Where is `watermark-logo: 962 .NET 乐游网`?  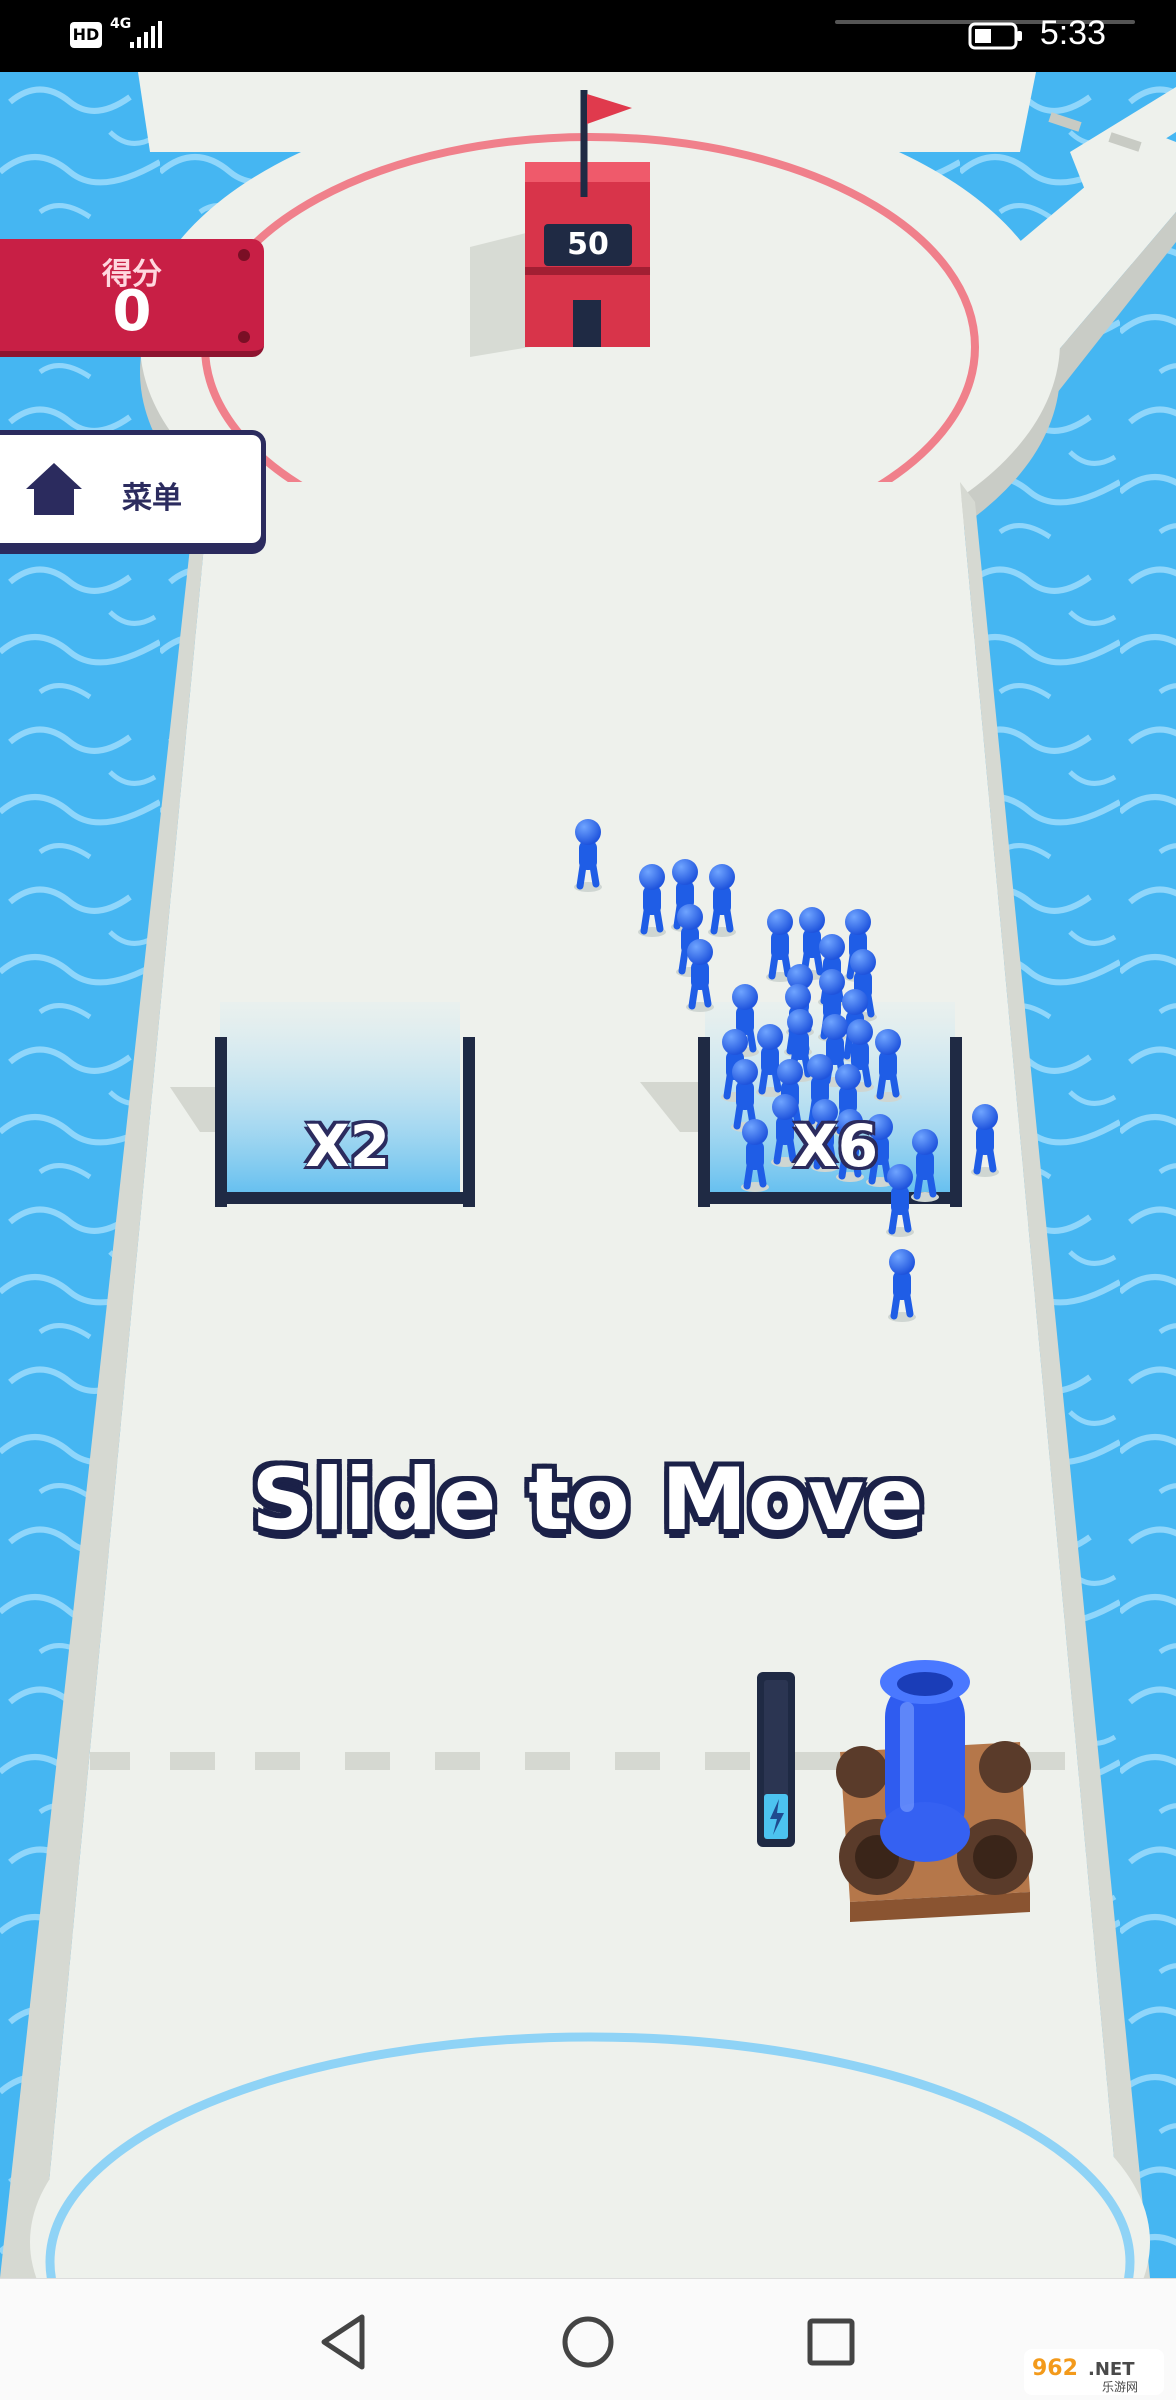
watermark-logo: 962 .NET 乐游网 is located at coordinates (1094, 2372).